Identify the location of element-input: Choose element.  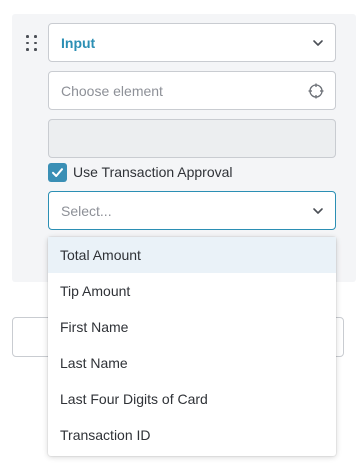
(192, 90).